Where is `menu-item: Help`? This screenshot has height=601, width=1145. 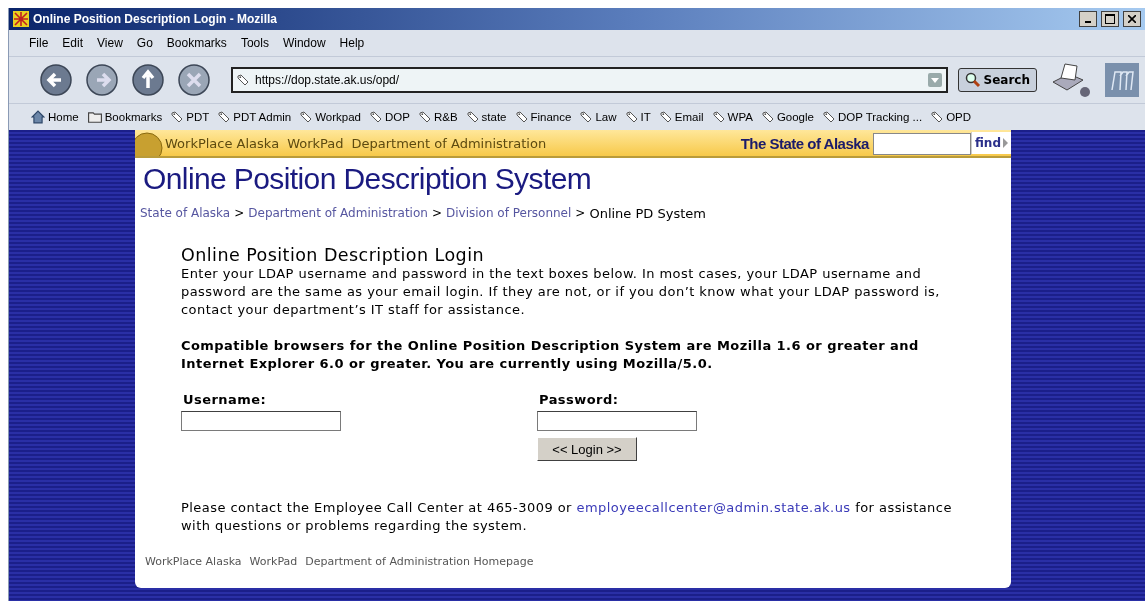 menu-item: Help is located at coordinates (352, 43).